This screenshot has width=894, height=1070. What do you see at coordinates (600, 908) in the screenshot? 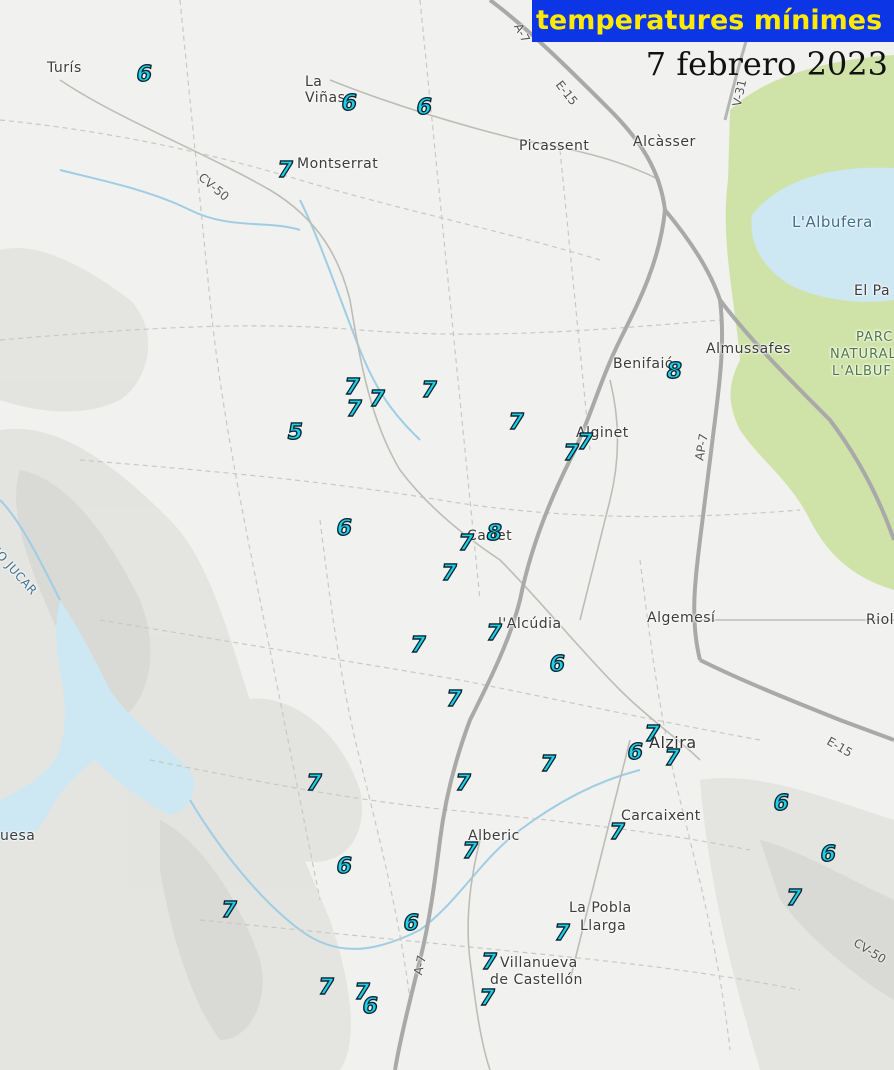
I see `place-label: La Pobla` at bounding box center [600, 908].